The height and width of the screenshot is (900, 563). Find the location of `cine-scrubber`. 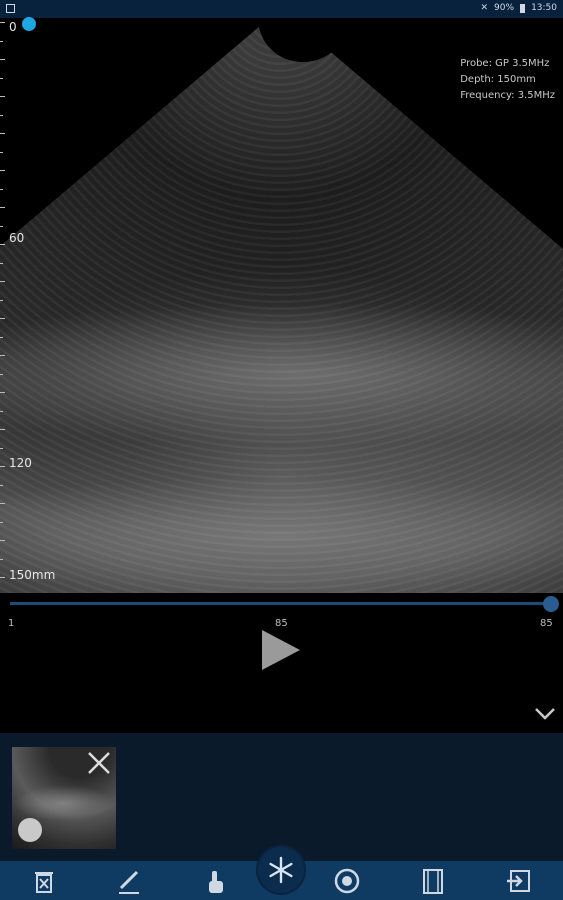

cine-scrubber is located at coordinates (281, 603).